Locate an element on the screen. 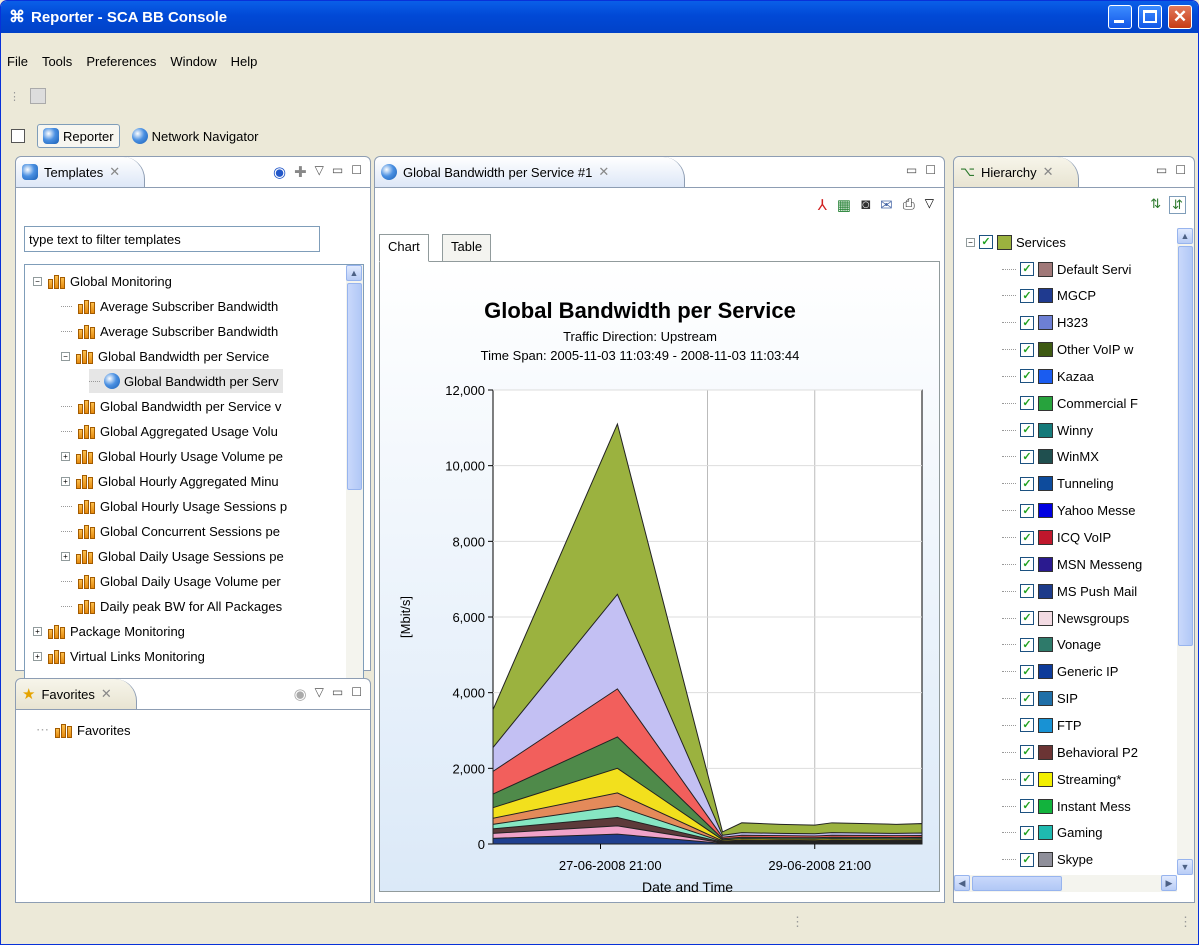 This screenshot has width=1199, height=945. tab-chart: Chart is located at coordinates (404, 248).